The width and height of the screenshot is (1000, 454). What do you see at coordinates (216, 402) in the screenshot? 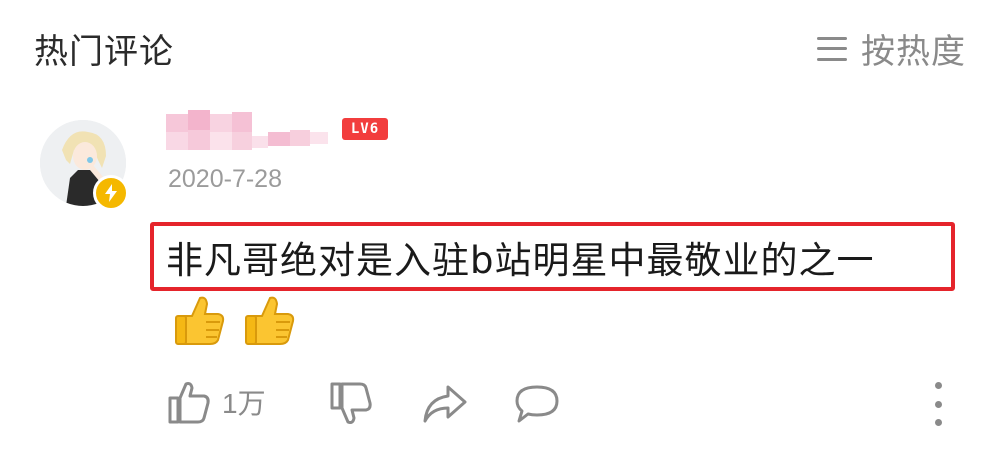
I see `like-button: 1万` at bounding box center [216, 402].